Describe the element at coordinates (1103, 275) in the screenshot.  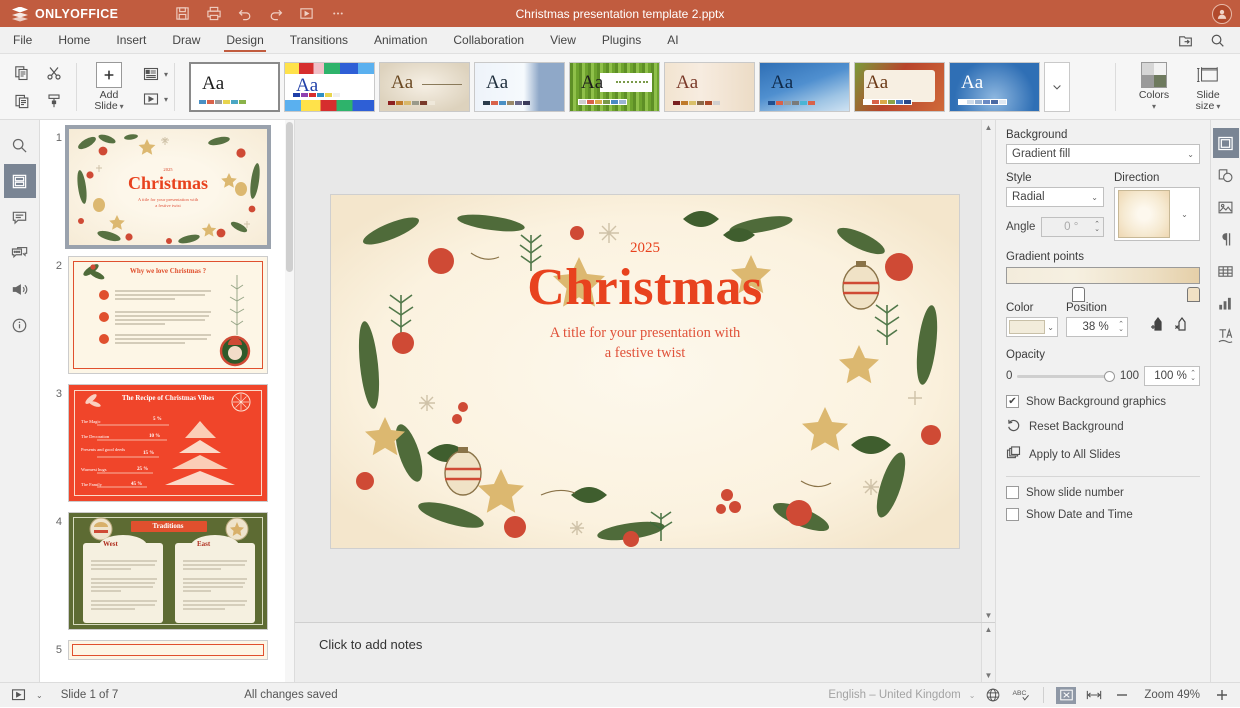
I see `gradient-points-bar` at that location.